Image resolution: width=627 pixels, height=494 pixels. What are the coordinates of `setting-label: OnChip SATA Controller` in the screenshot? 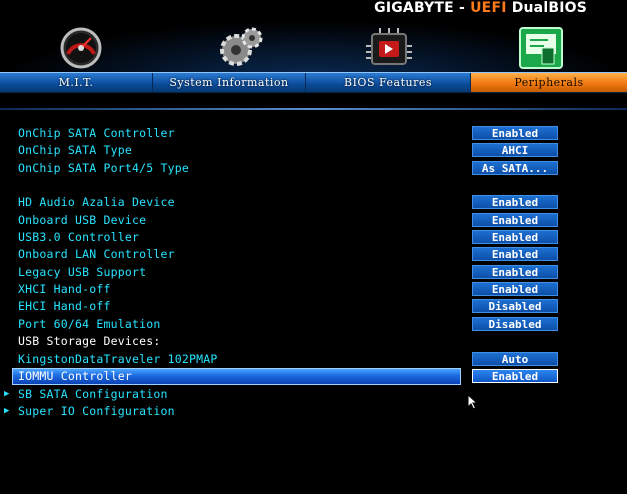 It's located at (96, 133).